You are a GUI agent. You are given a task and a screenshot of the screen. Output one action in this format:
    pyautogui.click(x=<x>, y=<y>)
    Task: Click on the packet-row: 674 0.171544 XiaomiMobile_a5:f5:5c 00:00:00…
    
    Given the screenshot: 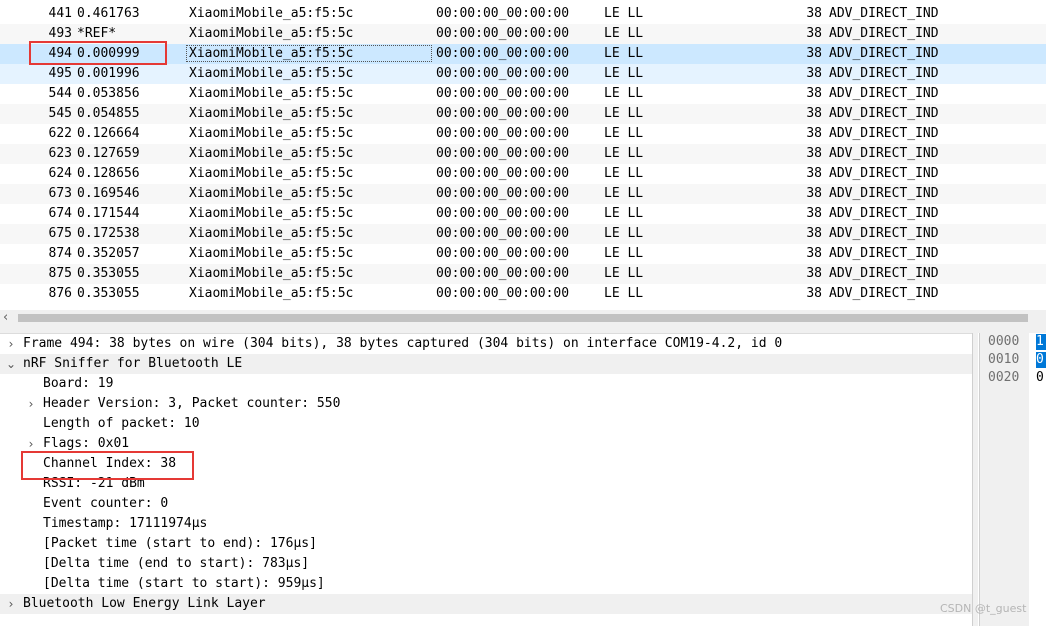 What is the action you would take?
    pyautogui.click(x=523, y=214)
    